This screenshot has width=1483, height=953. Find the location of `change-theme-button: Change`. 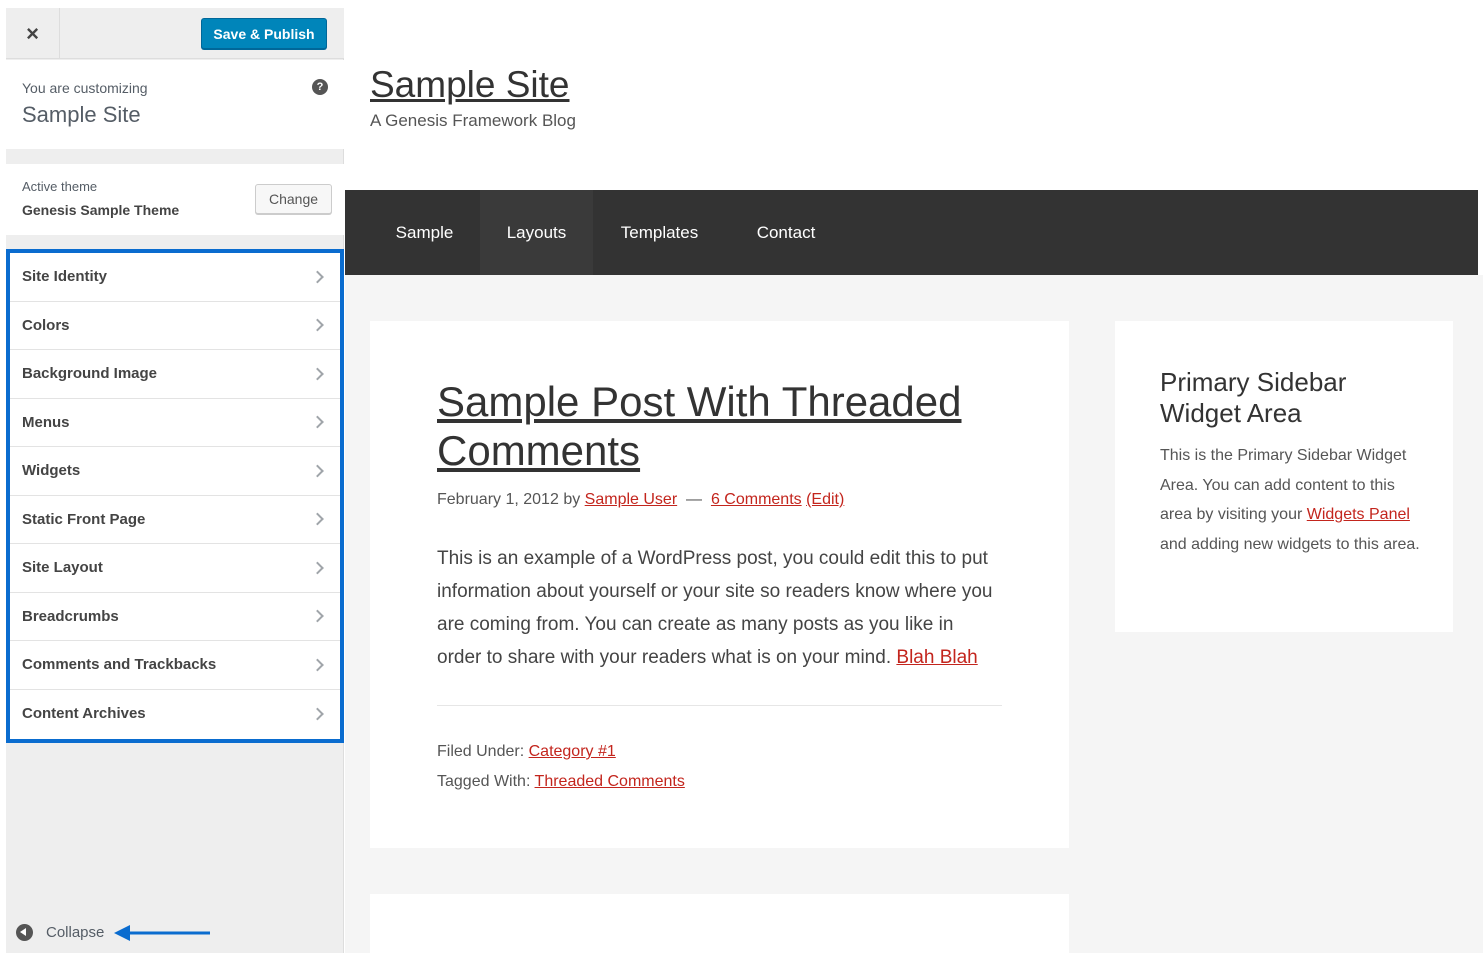

change-theme-button: Change is located at coordinates (293, 199).